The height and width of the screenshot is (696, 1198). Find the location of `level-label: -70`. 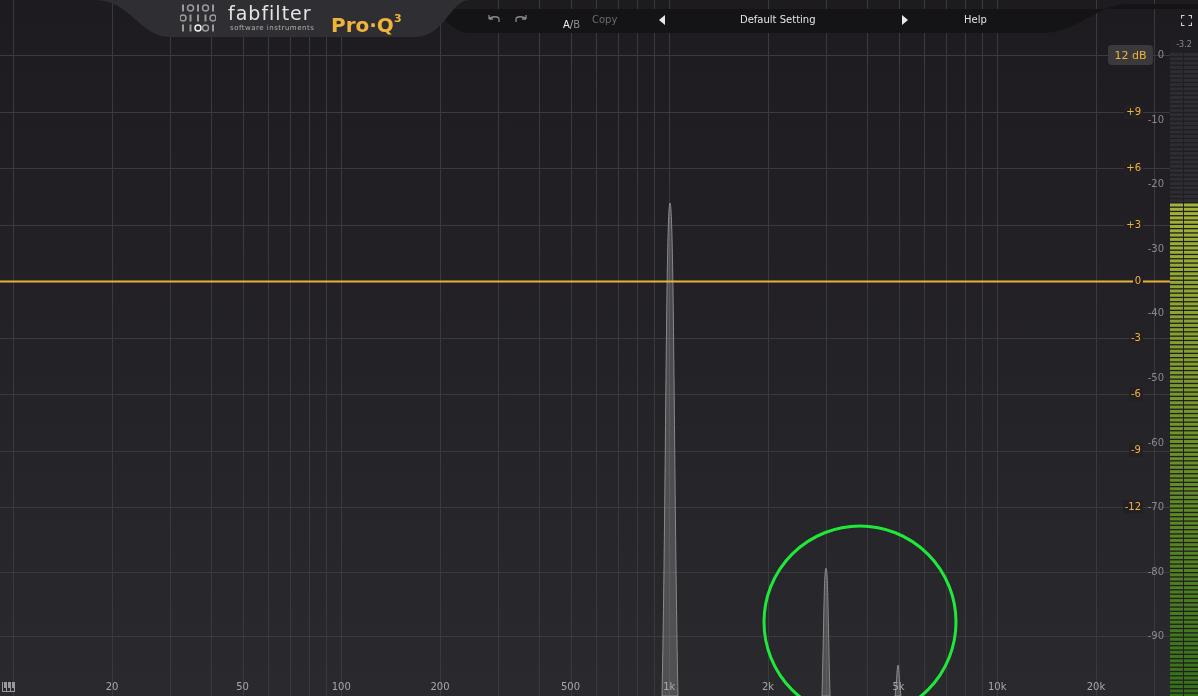

level-label: -70 is located at coordinates (1155, 507).